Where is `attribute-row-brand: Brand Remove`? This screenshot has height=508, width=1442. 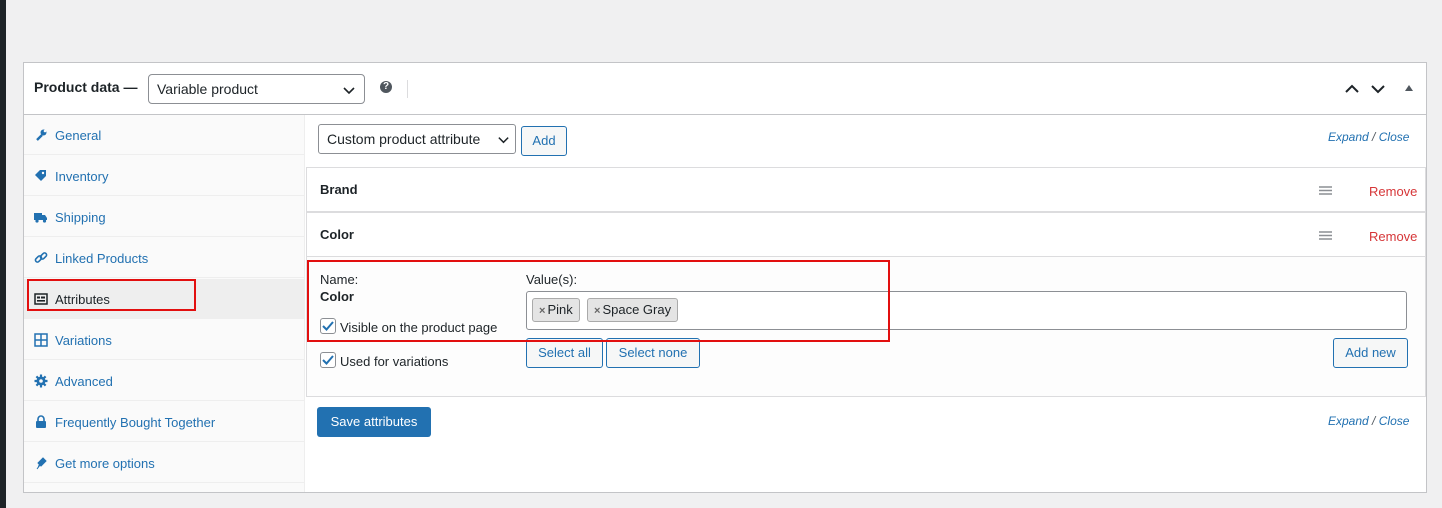
attribute-row-brand: Brand Remove is located at coordinates (866, 189).